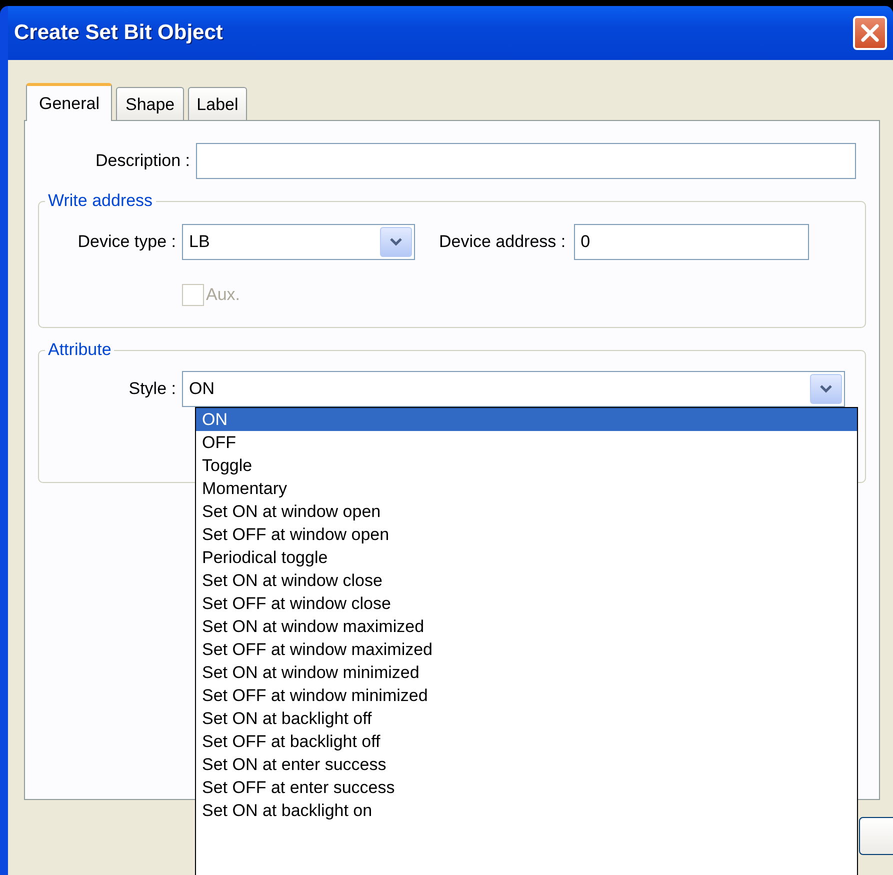 This screenshot has height=875, width=893. Describe the element at coordinates (526, 488) in the screenshot. I see `dropdown-option: Momentary` at that location.